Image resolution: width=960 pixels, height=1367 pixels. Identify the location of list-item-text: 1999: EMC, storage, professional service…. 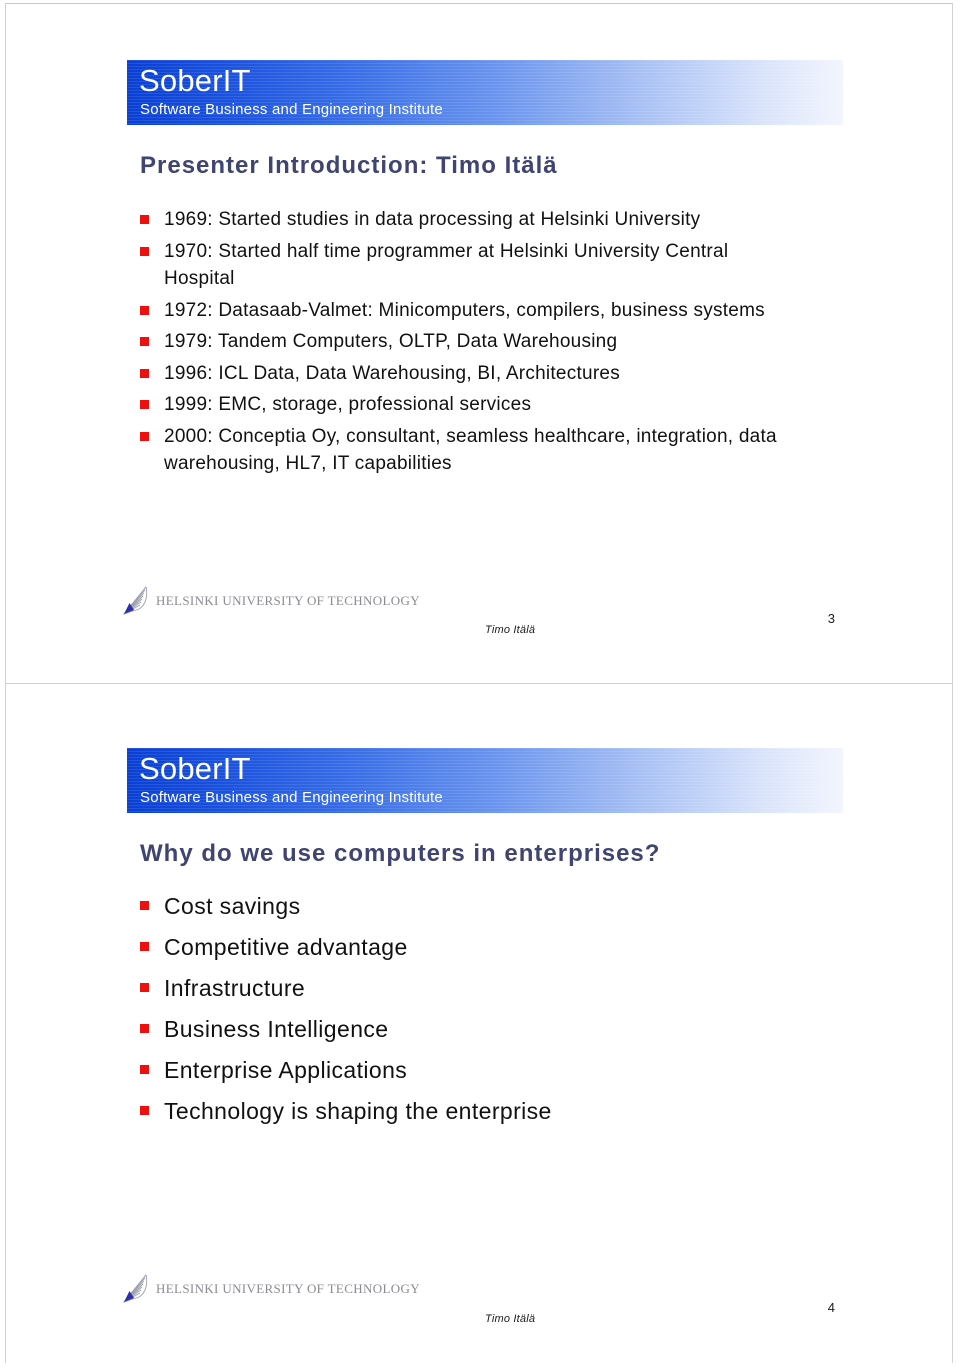
(348, 404).